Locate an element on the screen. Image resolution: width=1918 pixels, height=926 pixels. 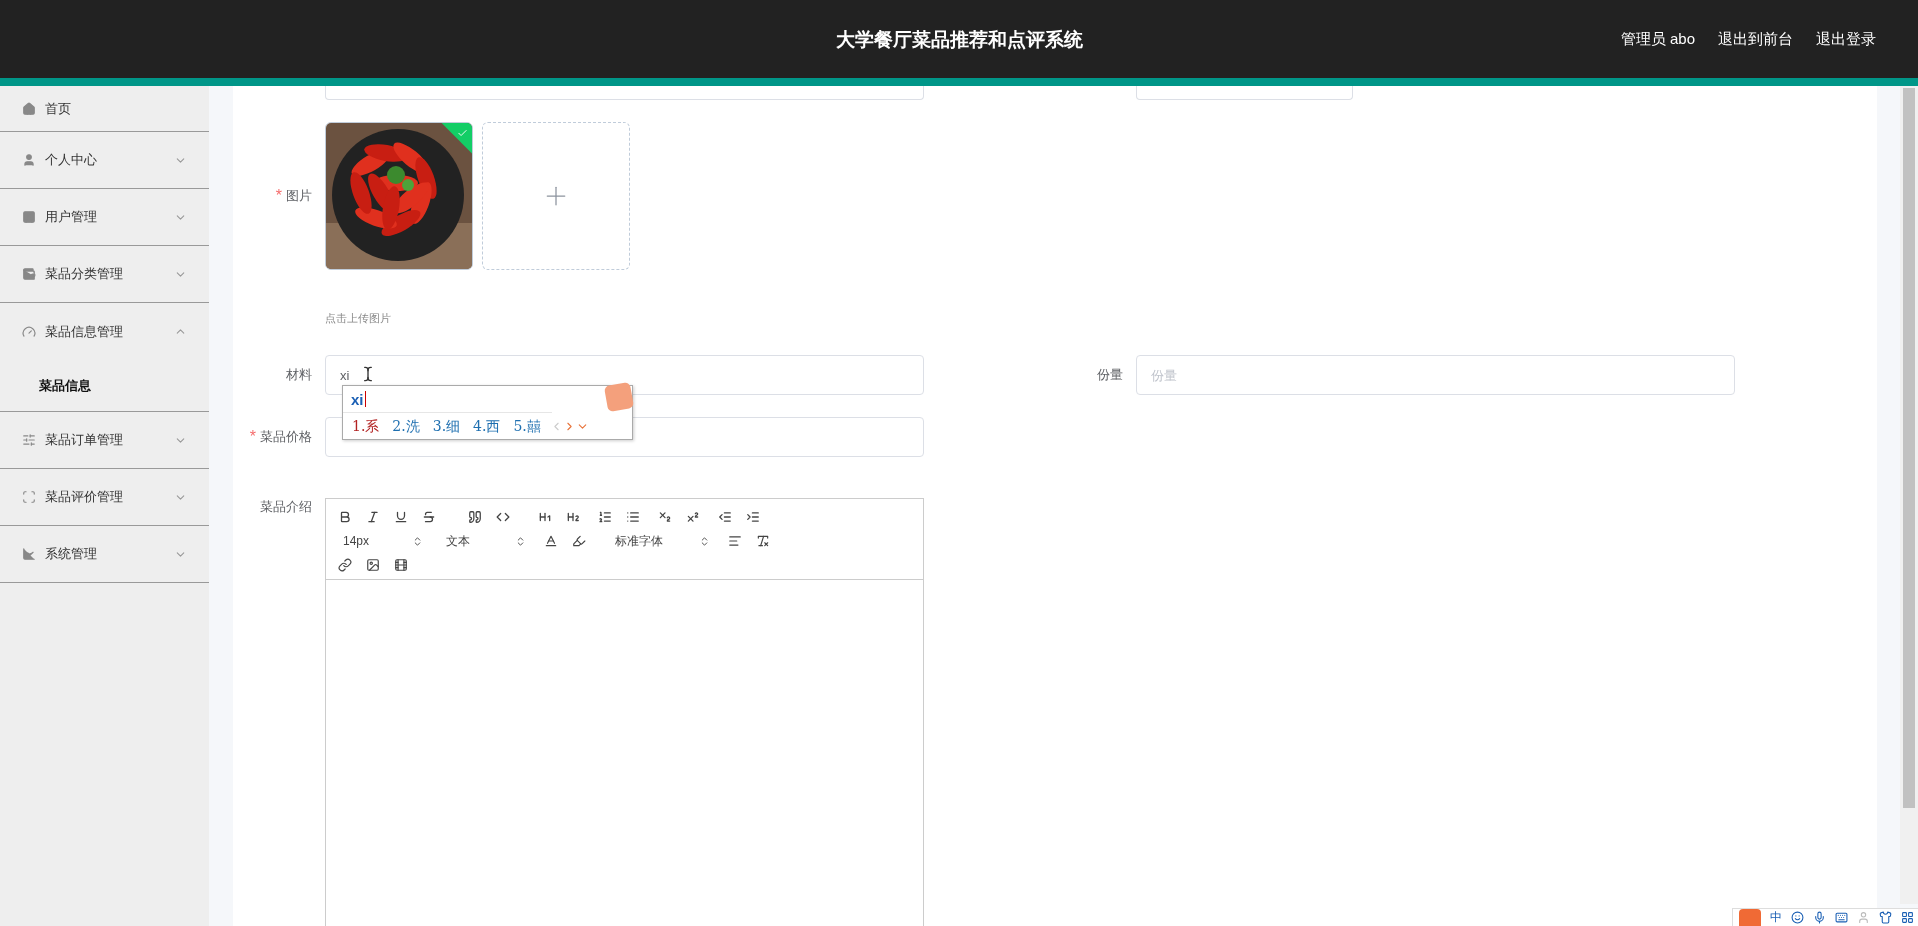
sidebar-item: 菜品信息管理 is located at coordinates (104, 331).